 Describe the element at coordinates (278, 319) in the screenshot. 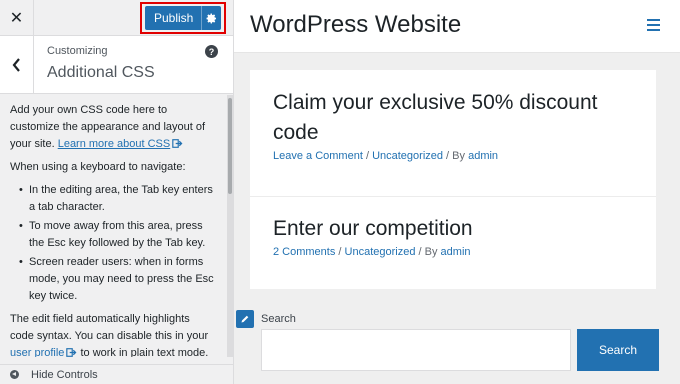

I see `search-label: Search` at that location.